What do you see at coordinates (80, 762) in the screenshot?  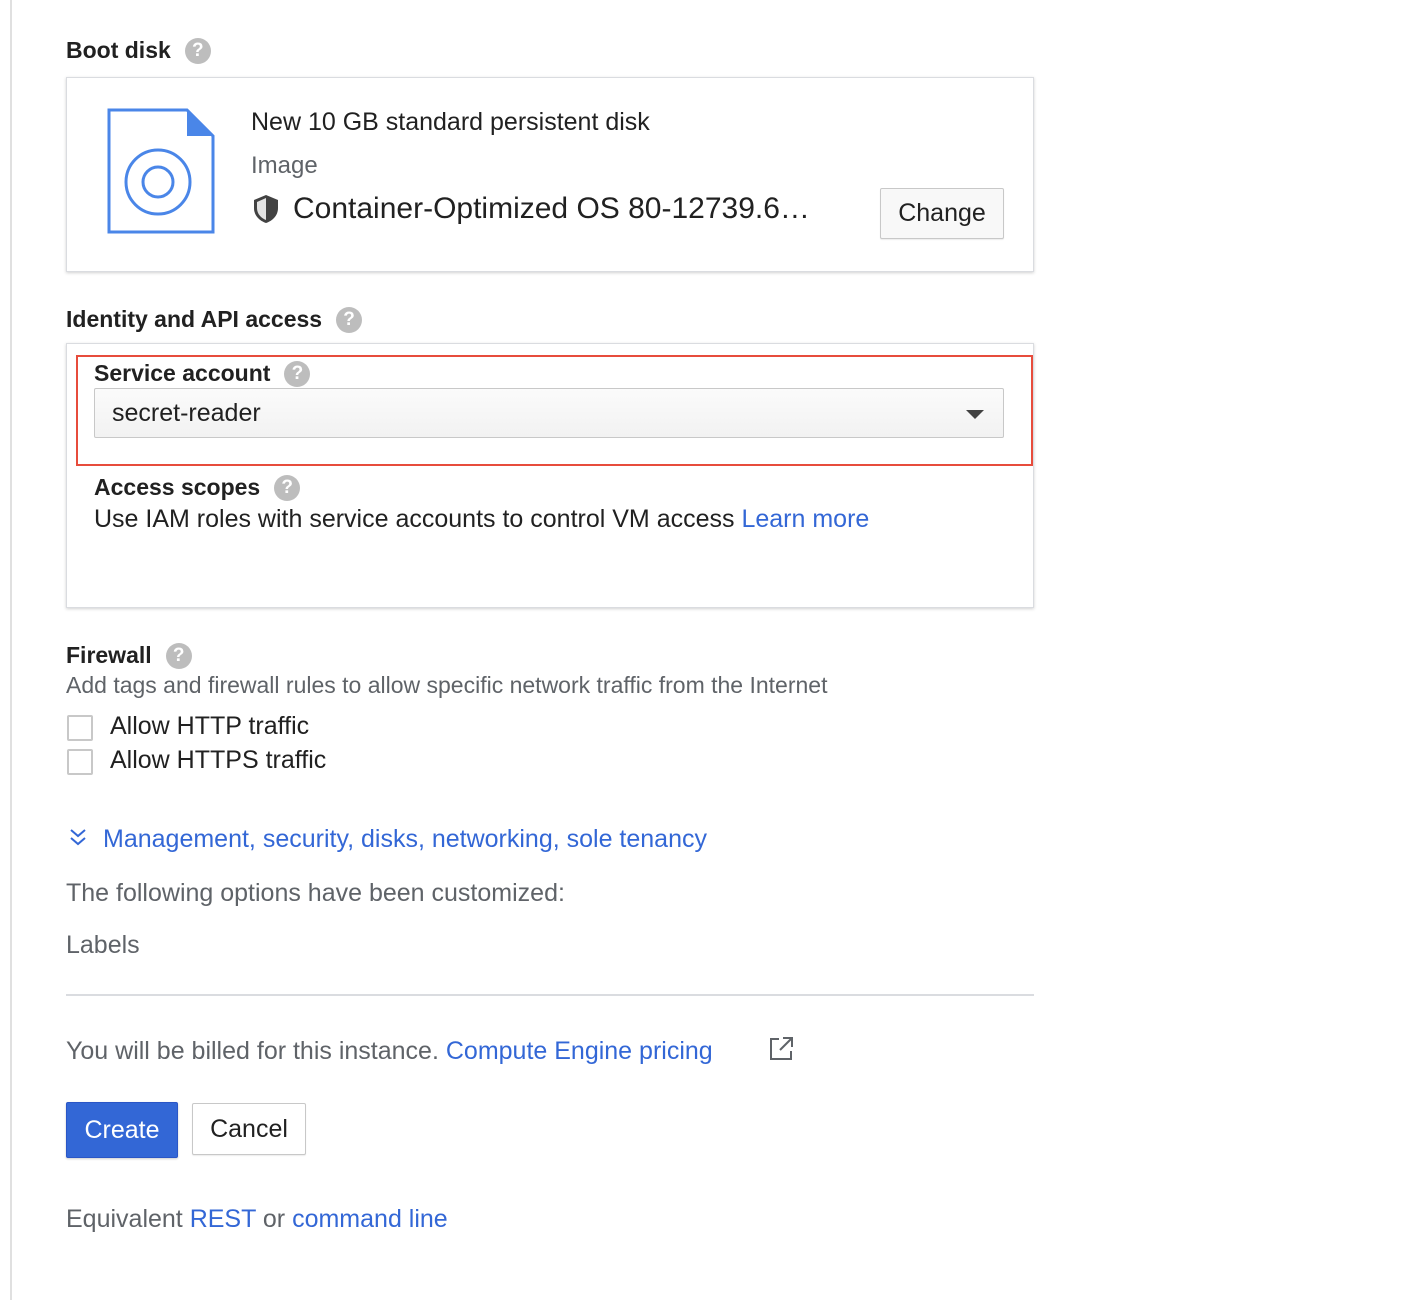 I see `allow-https-checkbox` at bounding box center [80, 762].